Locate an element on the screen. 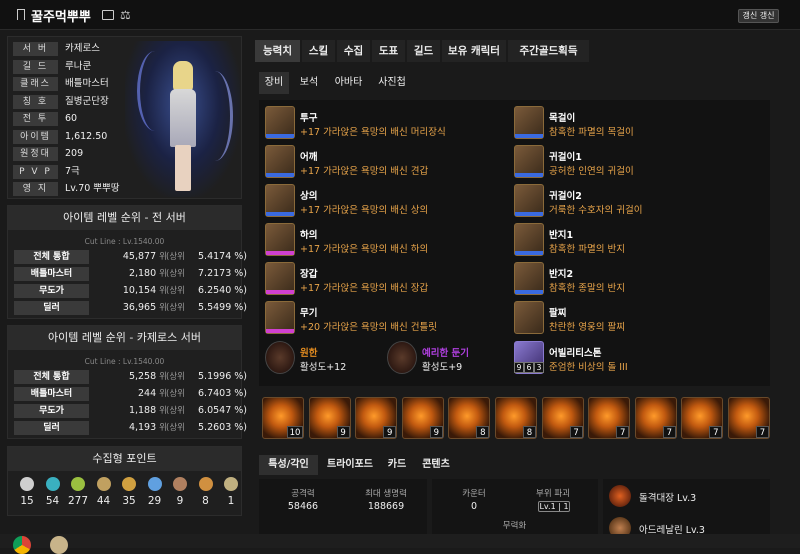  equipment-slot: 하의 +17 가라앉은 욕망의 배신 하의 is located at coordinates (385, 240).